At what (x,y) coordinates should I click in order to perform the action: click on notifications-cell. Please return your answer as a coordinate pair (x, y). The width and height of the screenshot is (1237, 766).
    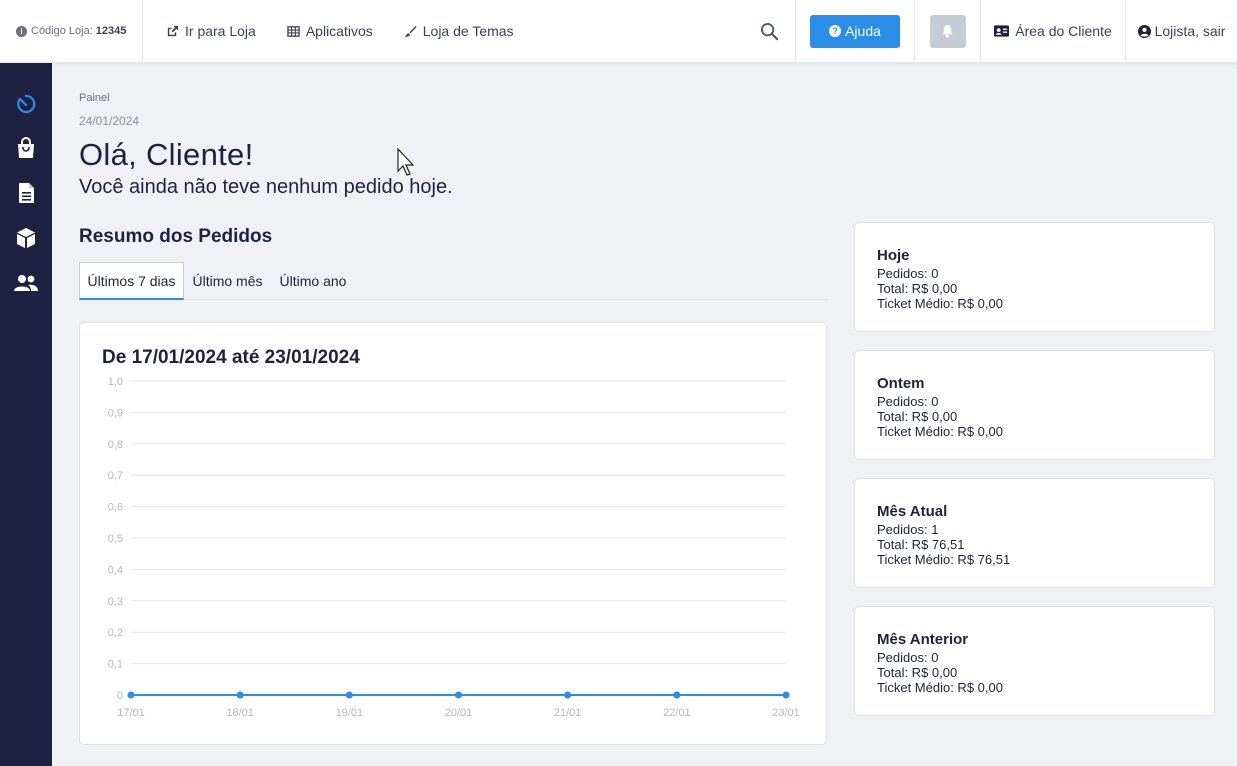
    Looking at the image, I should click on (948, 31).